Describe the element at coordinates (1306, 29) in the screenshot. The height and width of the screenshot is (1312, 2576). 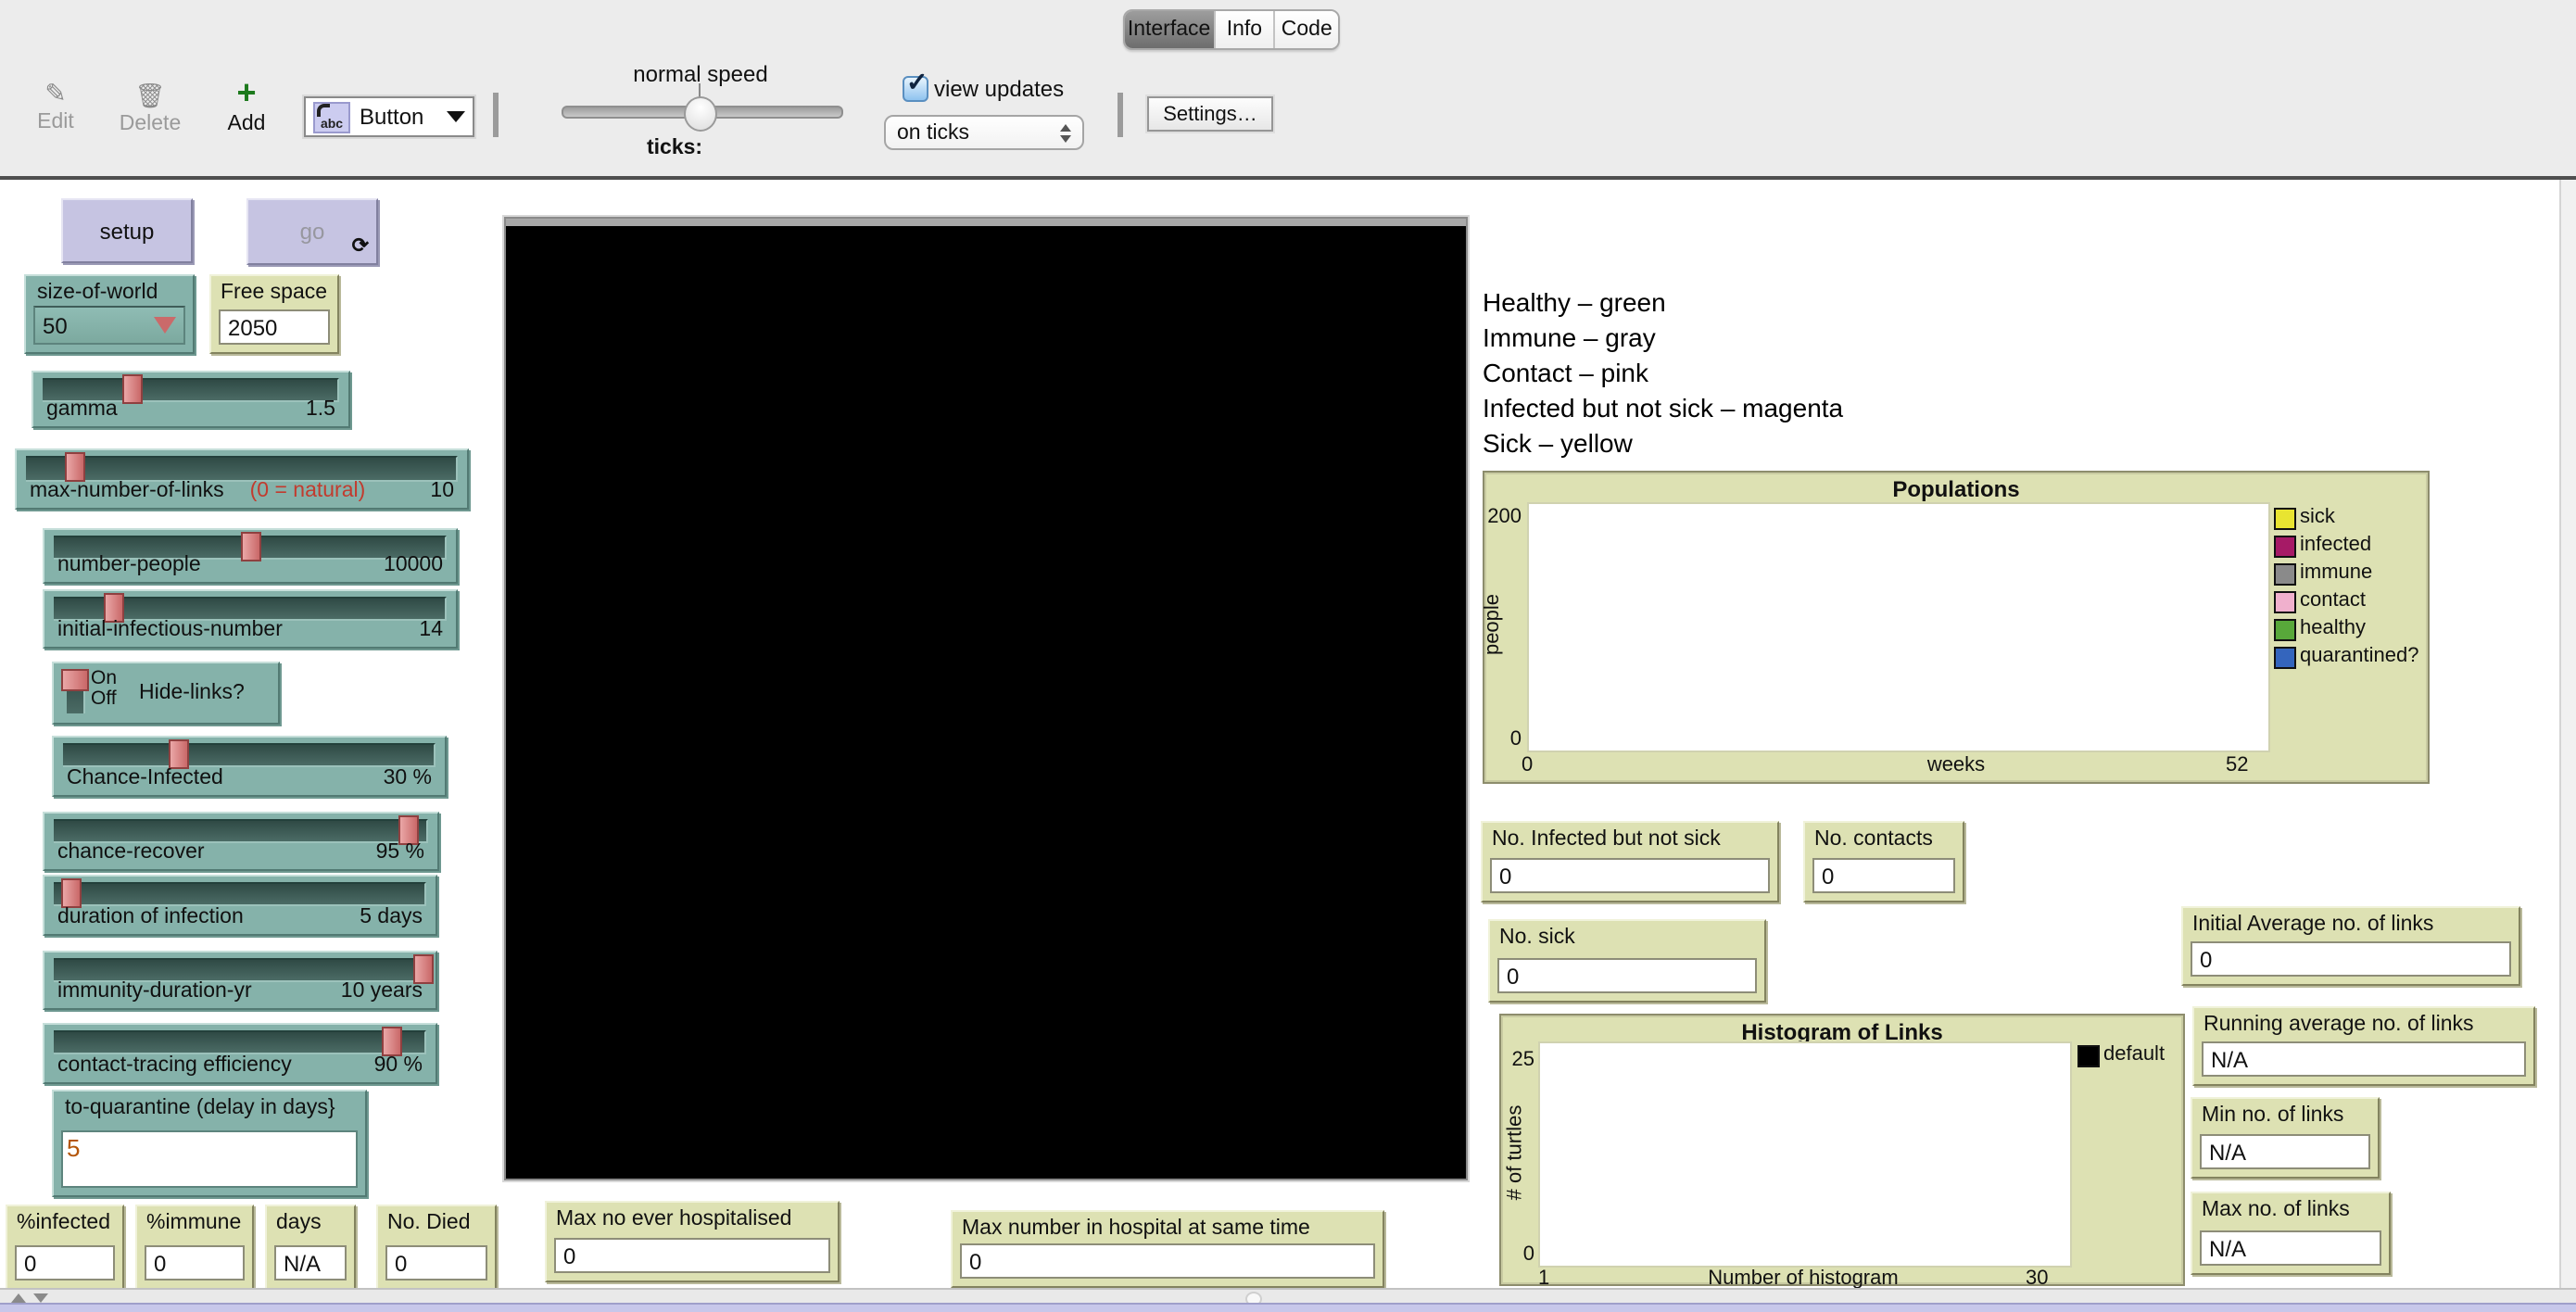
I see `tab-code: Code` at that location.